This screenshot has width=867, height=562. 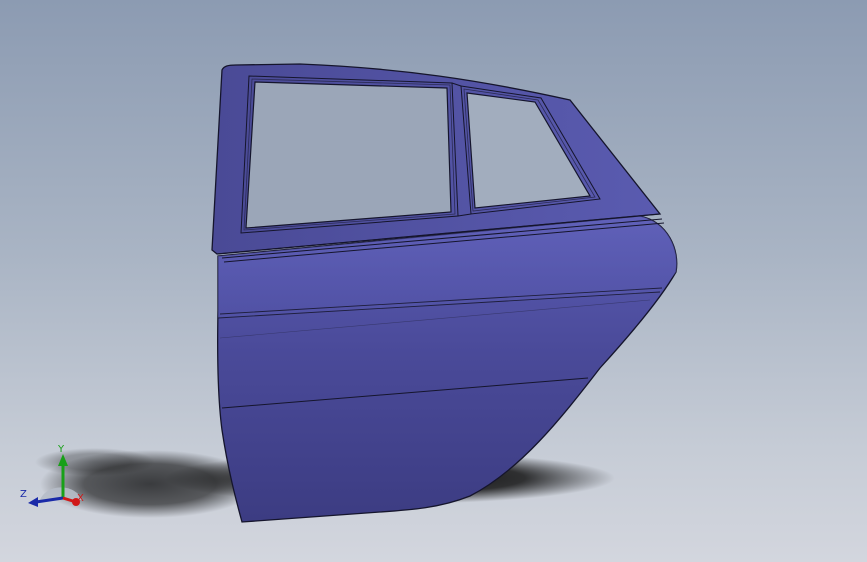 I want to click on y-axis-arrow-icon, so click(x=63, y=460).